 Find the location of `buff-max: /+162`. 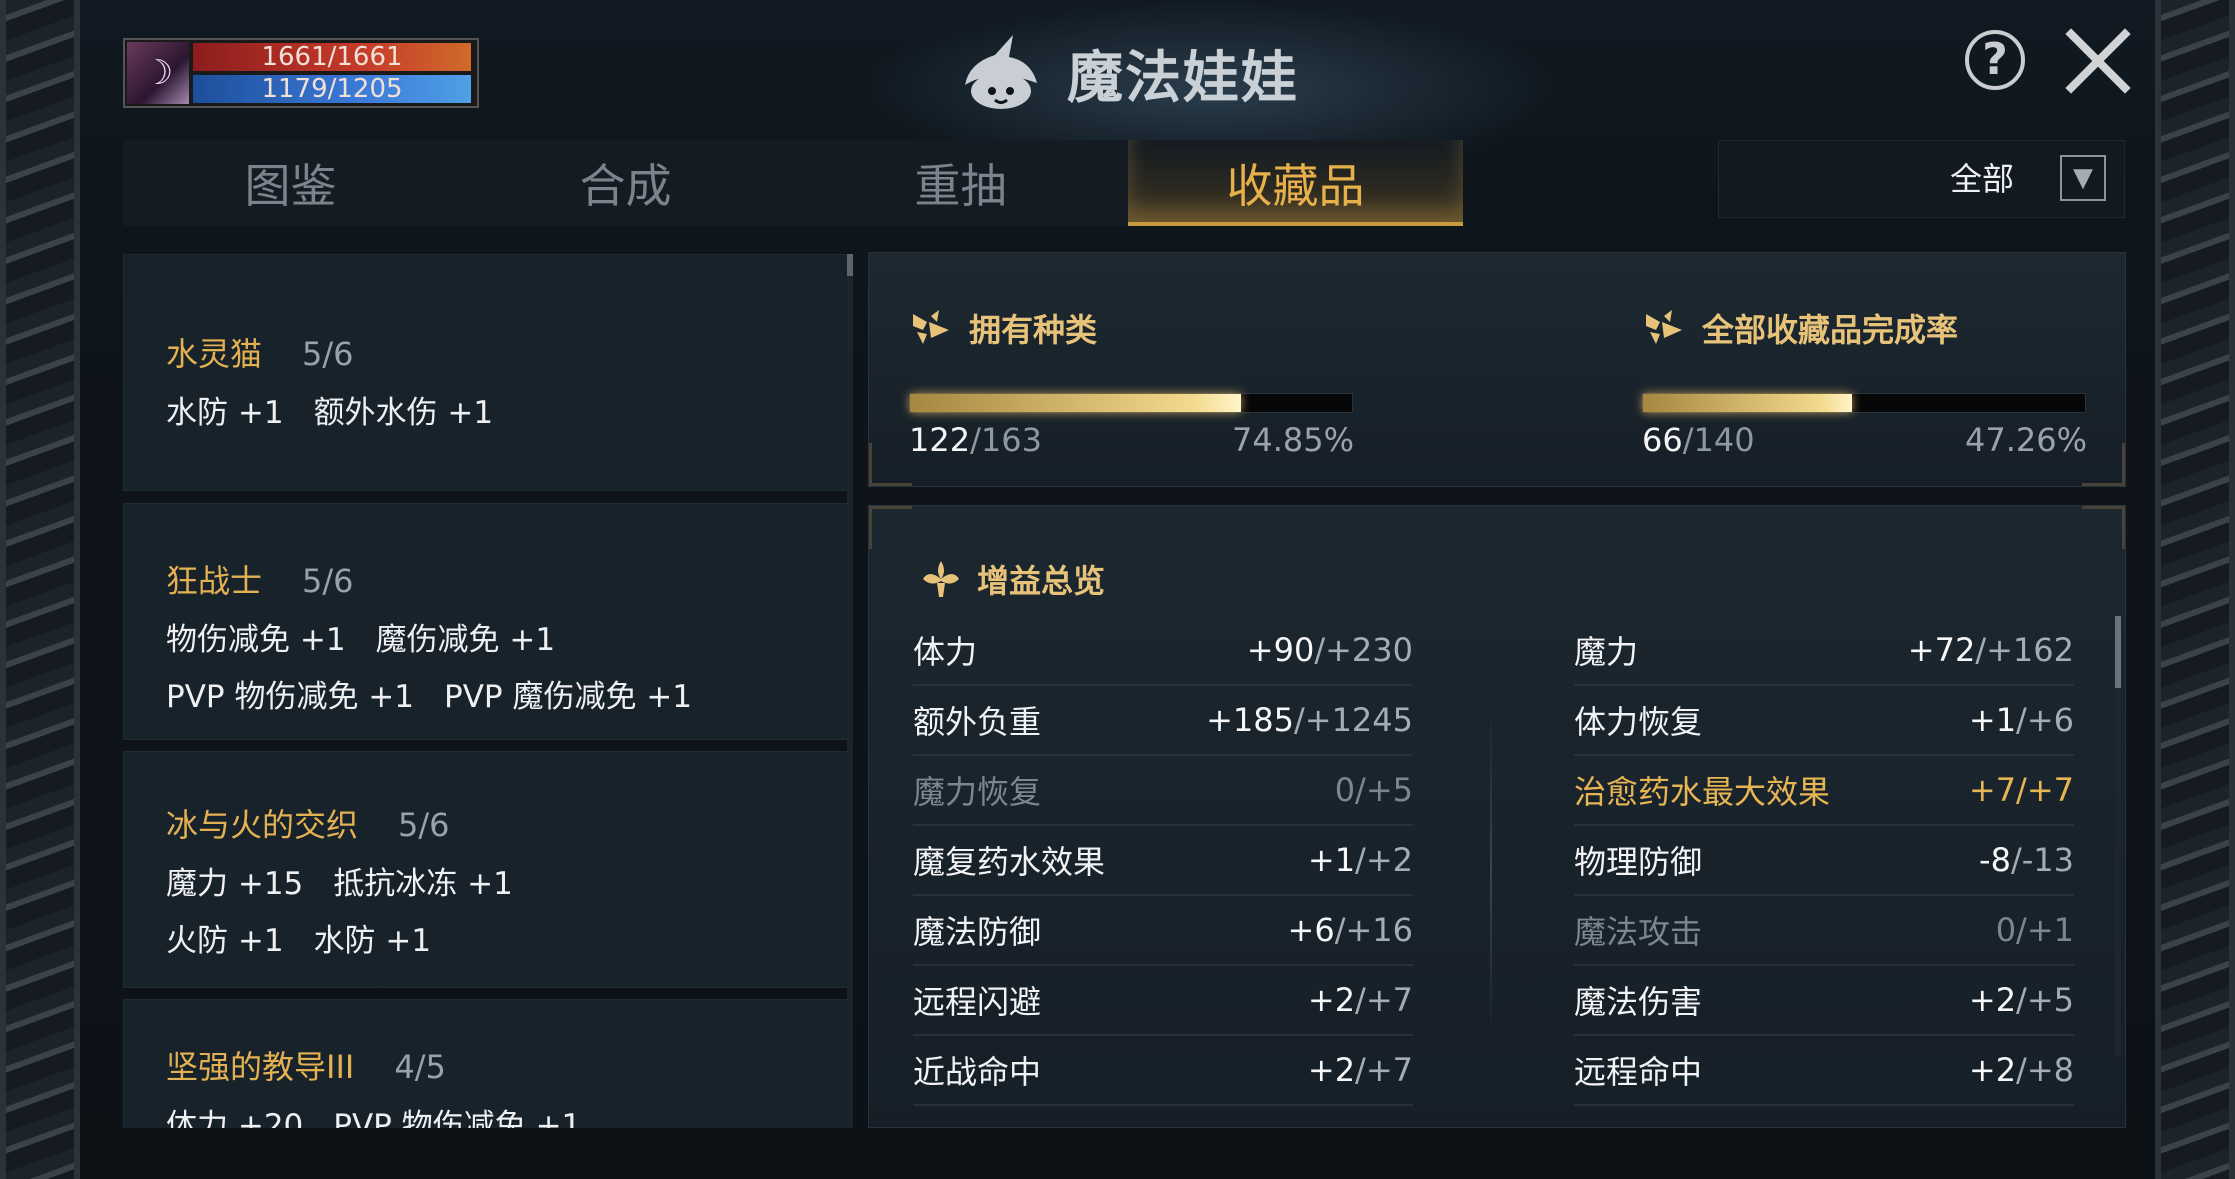

buff-max: /+162 is located at coordinates (2024, 650).